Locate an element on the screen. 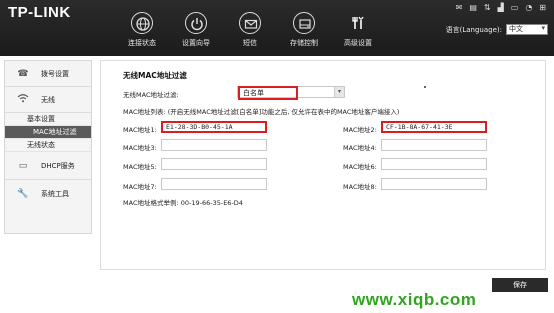 The height and width of the screenshot is (313, 554). network-icon: ⇅ is located at coordinates (487, 7).